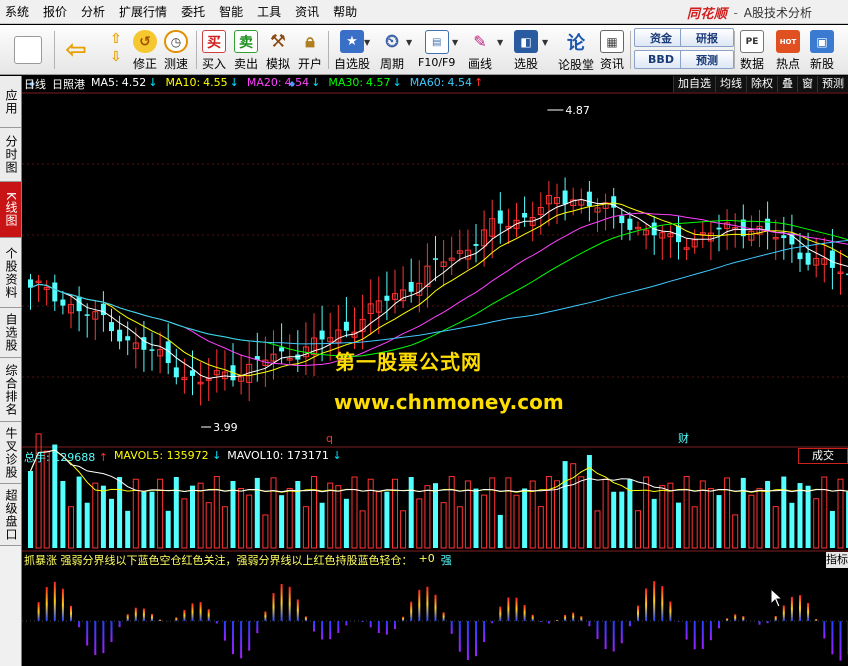 The height and width of the screenshot is (666, 848). Describe the element at coordinates (832, 84) in the screenshot. I see `chart-option-button: 预测` at that location.